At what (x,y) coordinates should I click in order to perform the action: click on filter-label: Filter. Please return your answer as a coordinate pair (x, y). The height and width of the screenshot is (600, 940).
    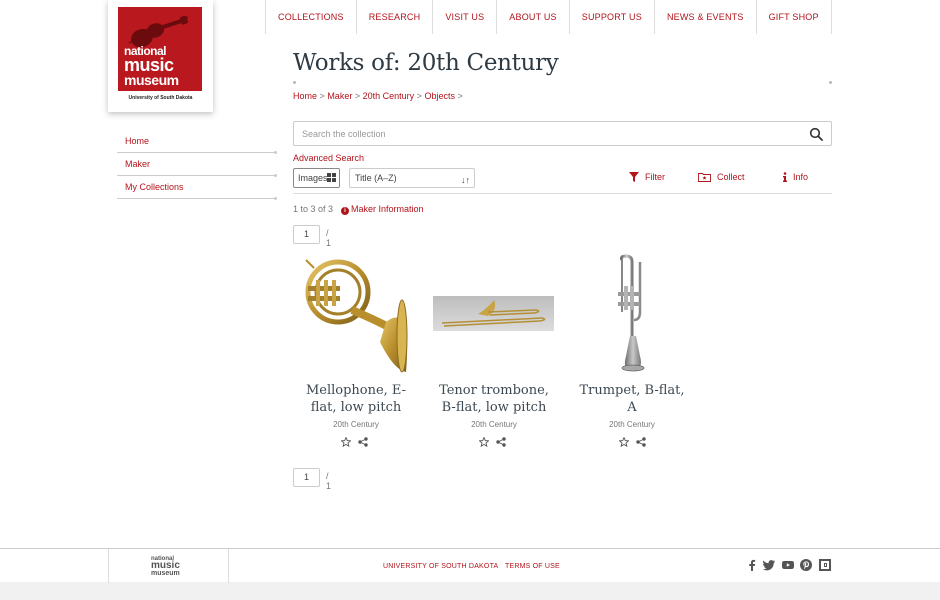
    Looking at the image, I should click on (655, 177).